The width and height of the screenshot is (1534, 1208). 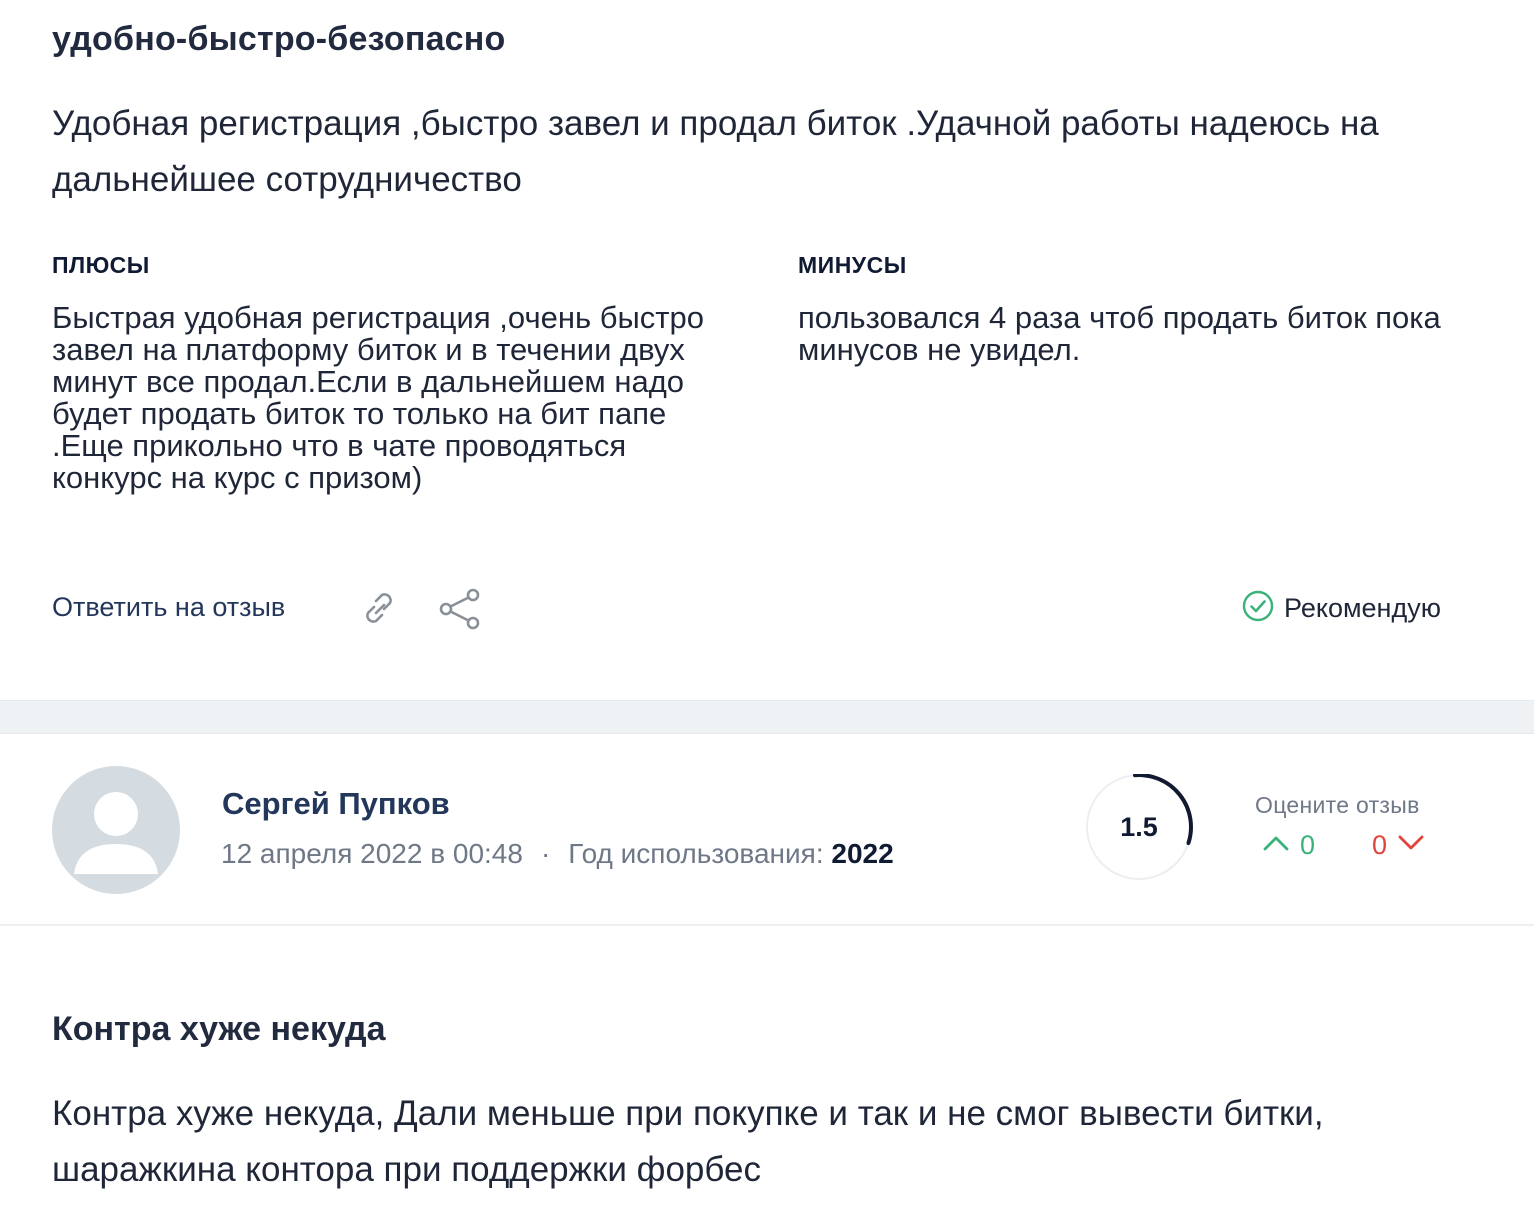 What do you see at coordinates (852, 265) in the screenshot?
I see `cons-heading: МИНУСЫ` at bounding box center [852, 265].